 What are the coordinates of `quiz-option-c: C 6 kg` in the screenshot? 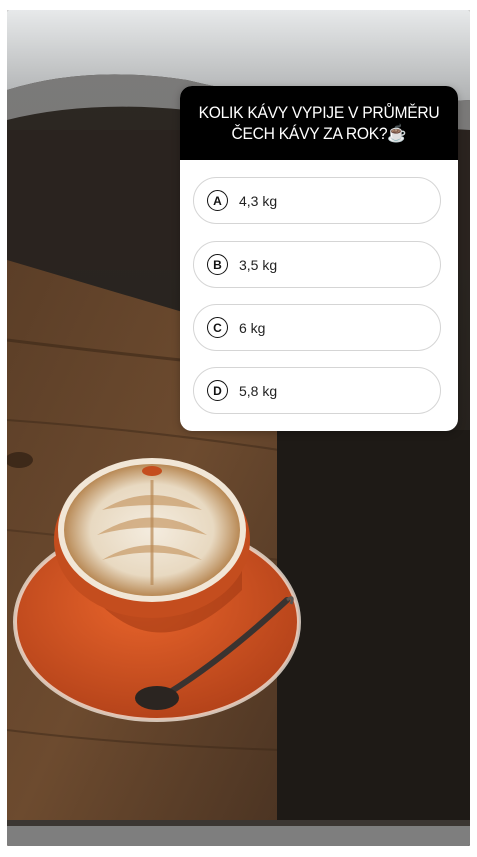 It's located at (317, 327).